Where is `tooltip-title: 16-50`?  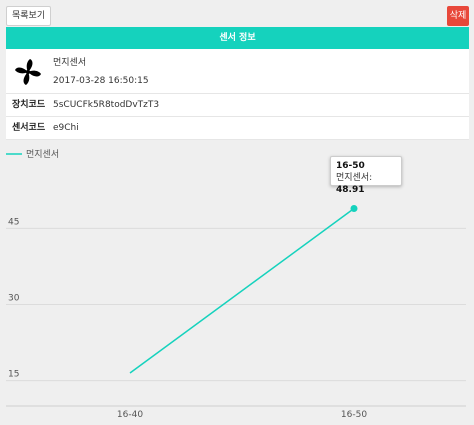
tooltip-title: 16-50 is located at coordinates (350, 166).